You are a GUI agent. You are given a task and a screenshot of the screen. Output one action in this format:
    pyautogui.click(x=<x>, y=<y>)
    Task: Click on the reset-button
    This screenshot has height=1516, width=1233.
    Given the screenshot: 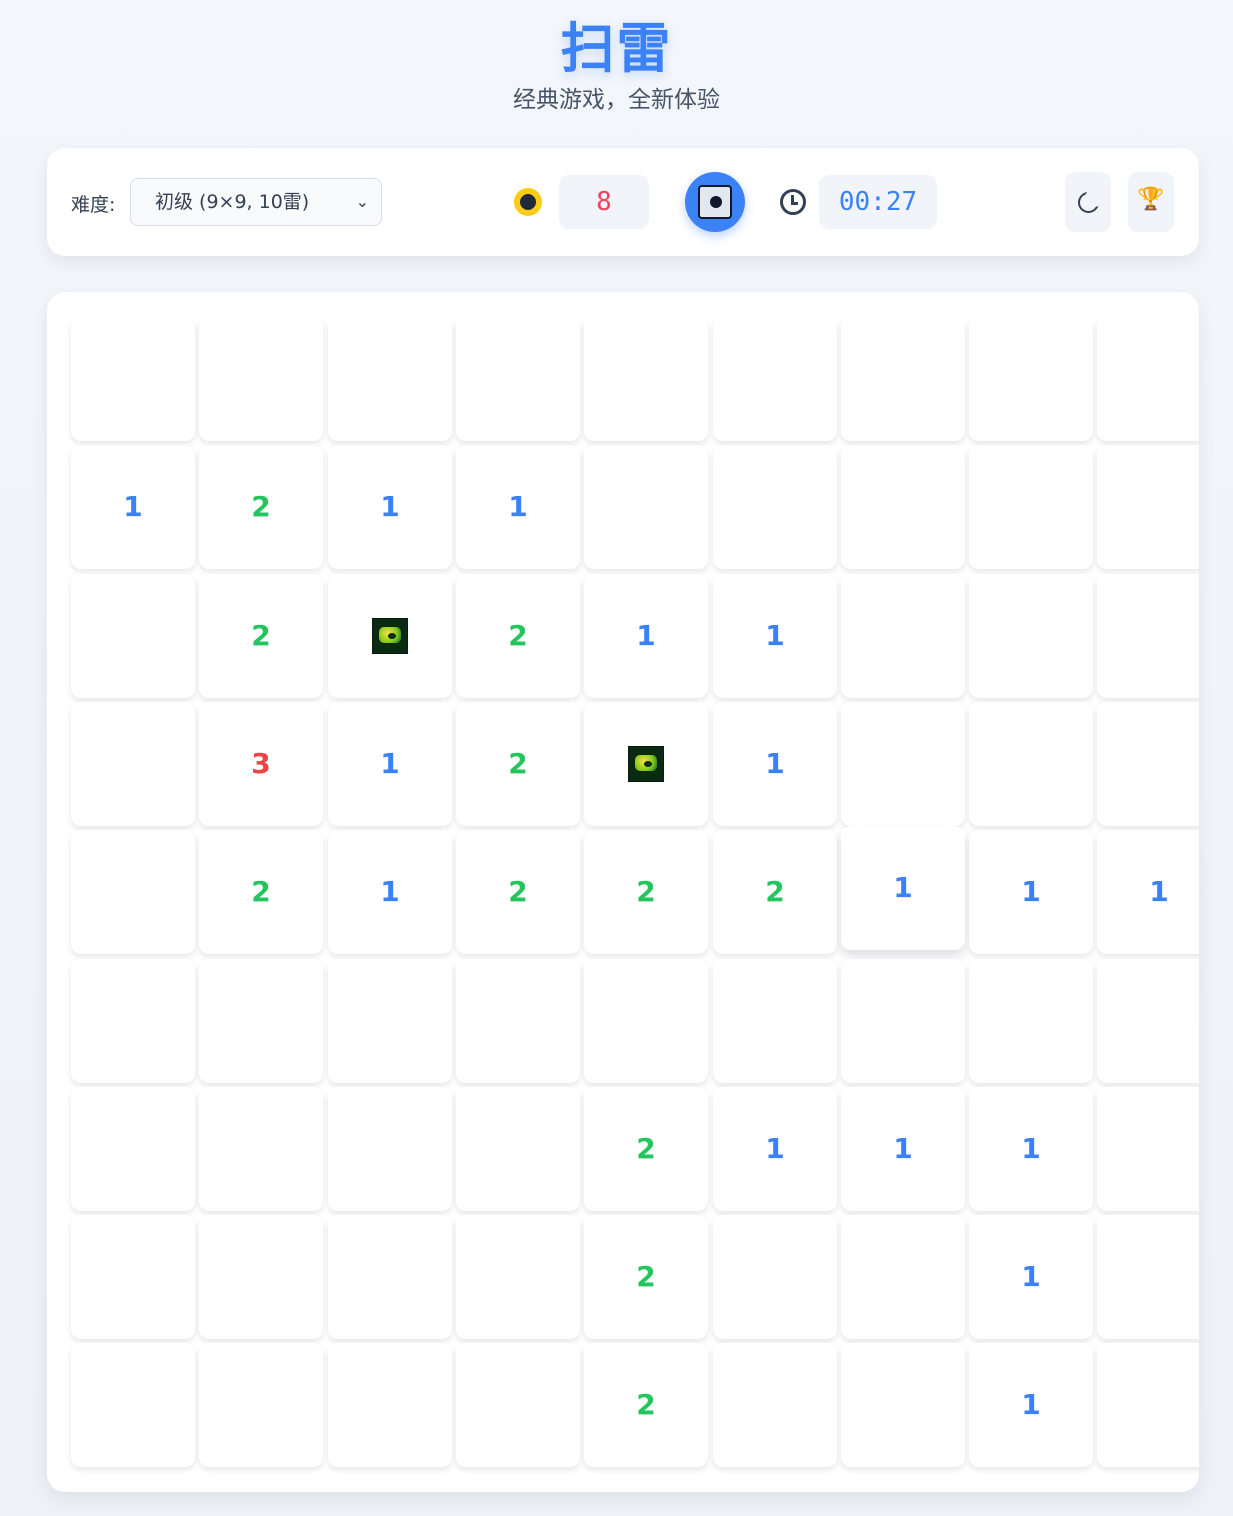 What is the action you would take?
    pyautogui.click(x=715, y=202)
    